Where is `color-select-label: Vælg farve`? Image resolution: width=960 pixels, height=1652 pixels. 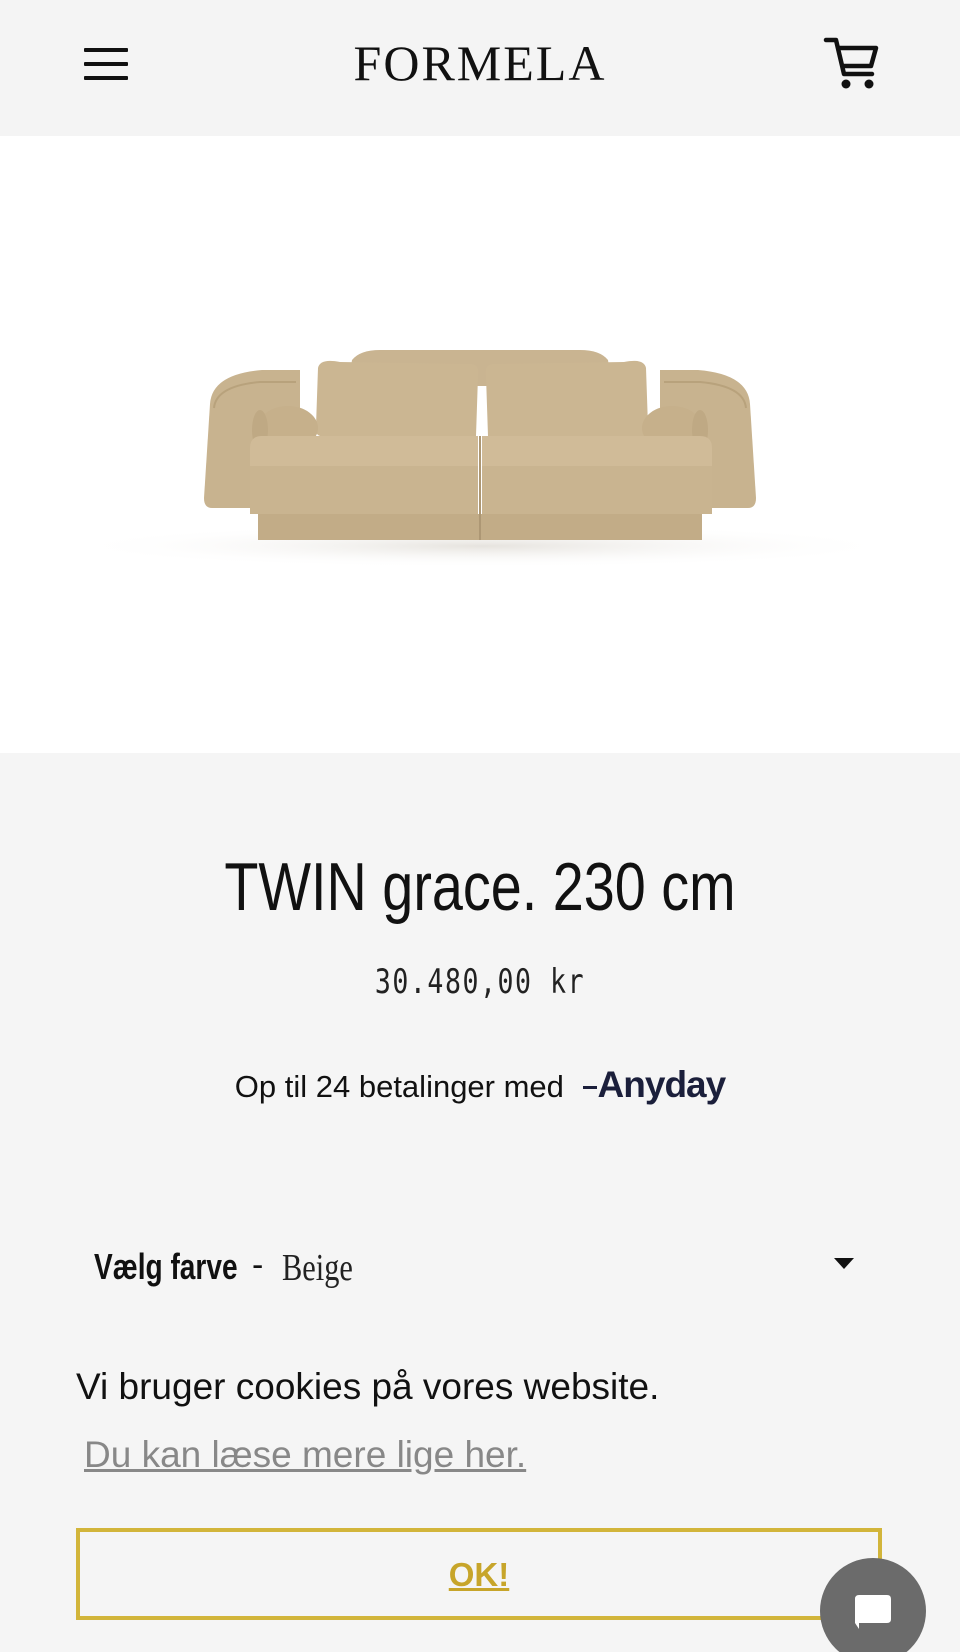 color-select-label: Vælg farve is located at coordinates (166, 1266).